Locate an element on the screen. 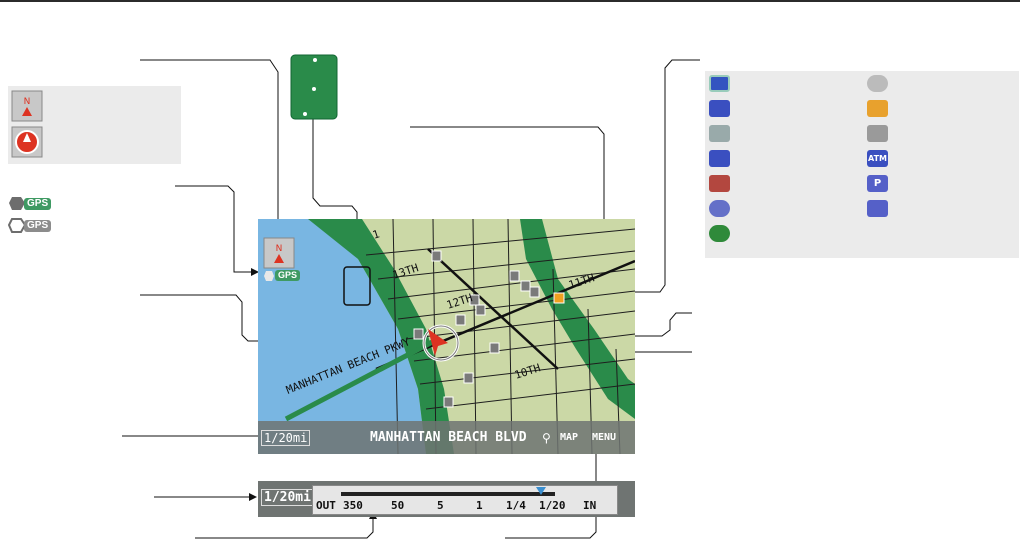 Image resolution: width=1020 pixels, height=542 pixels. scale-tick: 1 is located at coordinates (479, 505).